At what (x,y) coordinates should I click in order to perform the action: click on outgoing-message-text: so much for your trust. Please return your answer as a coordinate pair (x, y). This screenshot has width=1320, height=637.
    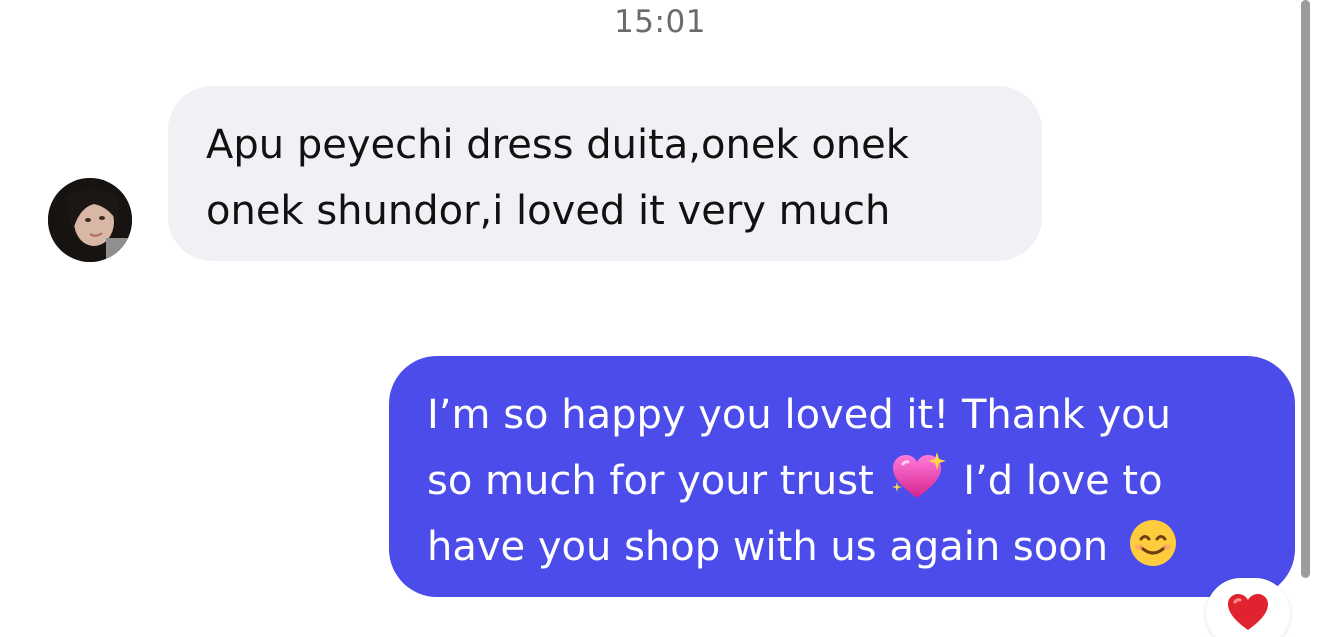
    Looking at the image, I should click on (650, 481).